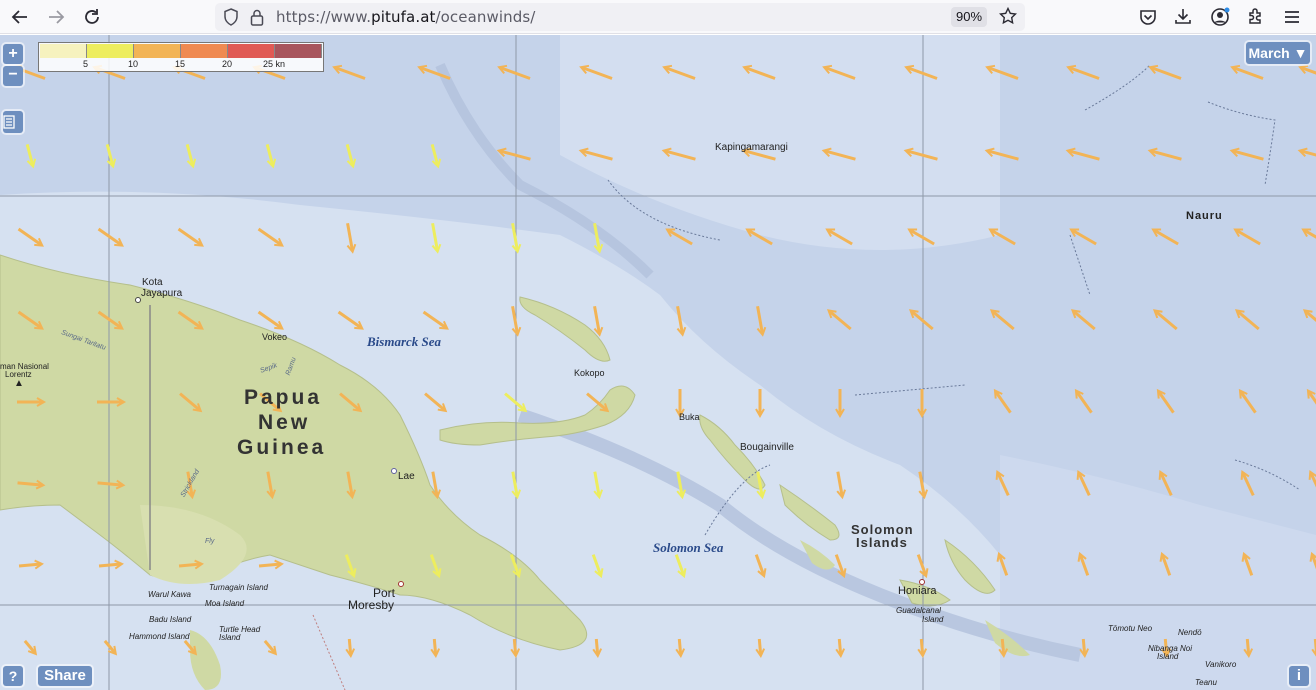 The height and width of the screenshot is (690, 1316). What do you see at coordinates (1299, 676) in the screenshot?
I see `info-button: i` at bounding box center [1299, 676].